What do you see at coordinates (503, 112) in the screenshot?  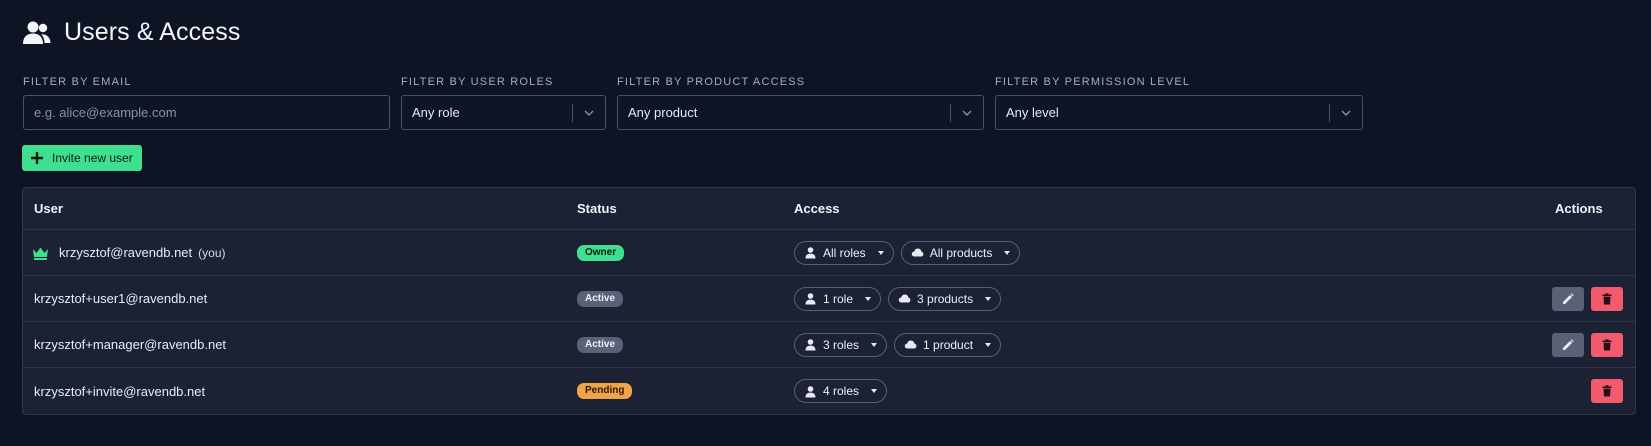 I see `roles-select: Any role` at bounding box center [503, 112].